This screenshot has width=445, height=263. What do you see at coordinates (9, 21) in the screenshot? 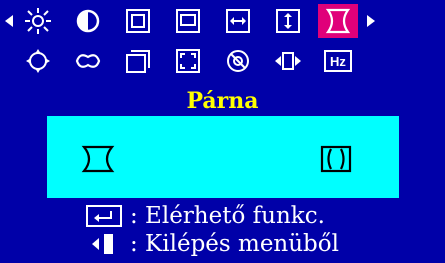
I see `nav-left-arrow-icon` at bounding box center [9, 21].